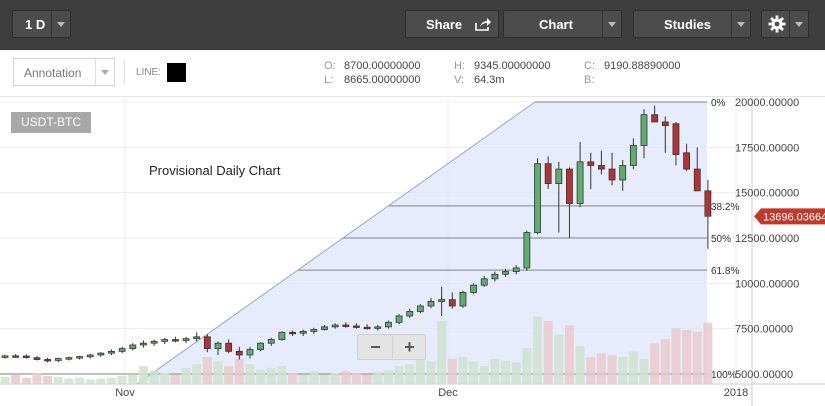 The height and width of the screenshot is (406, 825). Describe the element at coordinates (512, 66) in the screenshot. I see `high-value: 9345.00000000` at that location.